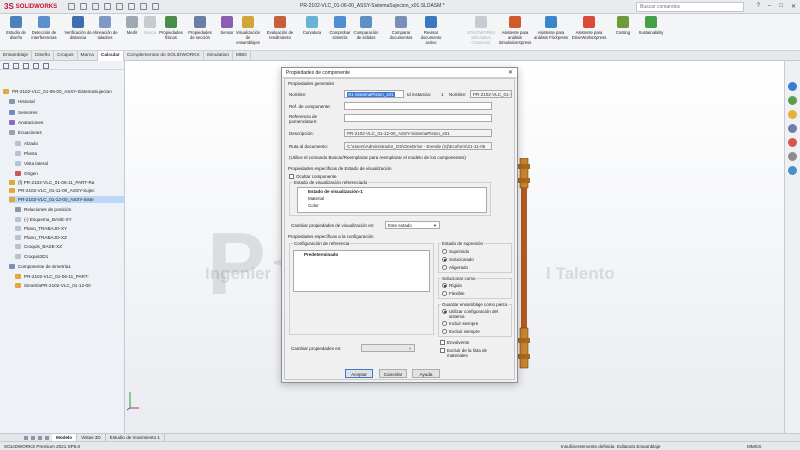 Image resolution: width=800 pixels, height=450 pixels. I want to click on tree-item: Croquis_BASE-XZ, so click(38, 246).